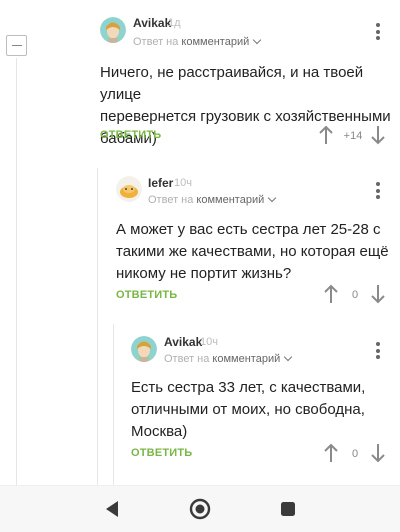 The width and height of the screenshot is (400, 532). What do you see at coordinates (353, 136) in the screenshot?
I see `rating-value: +14` at bounding box center [353, 136].